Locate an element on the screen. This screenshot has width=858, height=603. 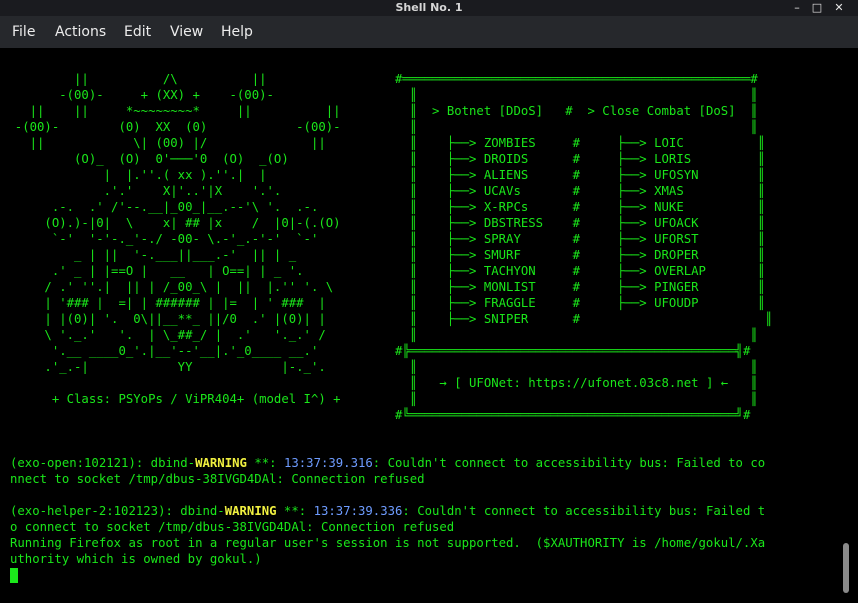
art-line: _ | || '-.___||___.-' || | _ is located at coordinates (148, 255).